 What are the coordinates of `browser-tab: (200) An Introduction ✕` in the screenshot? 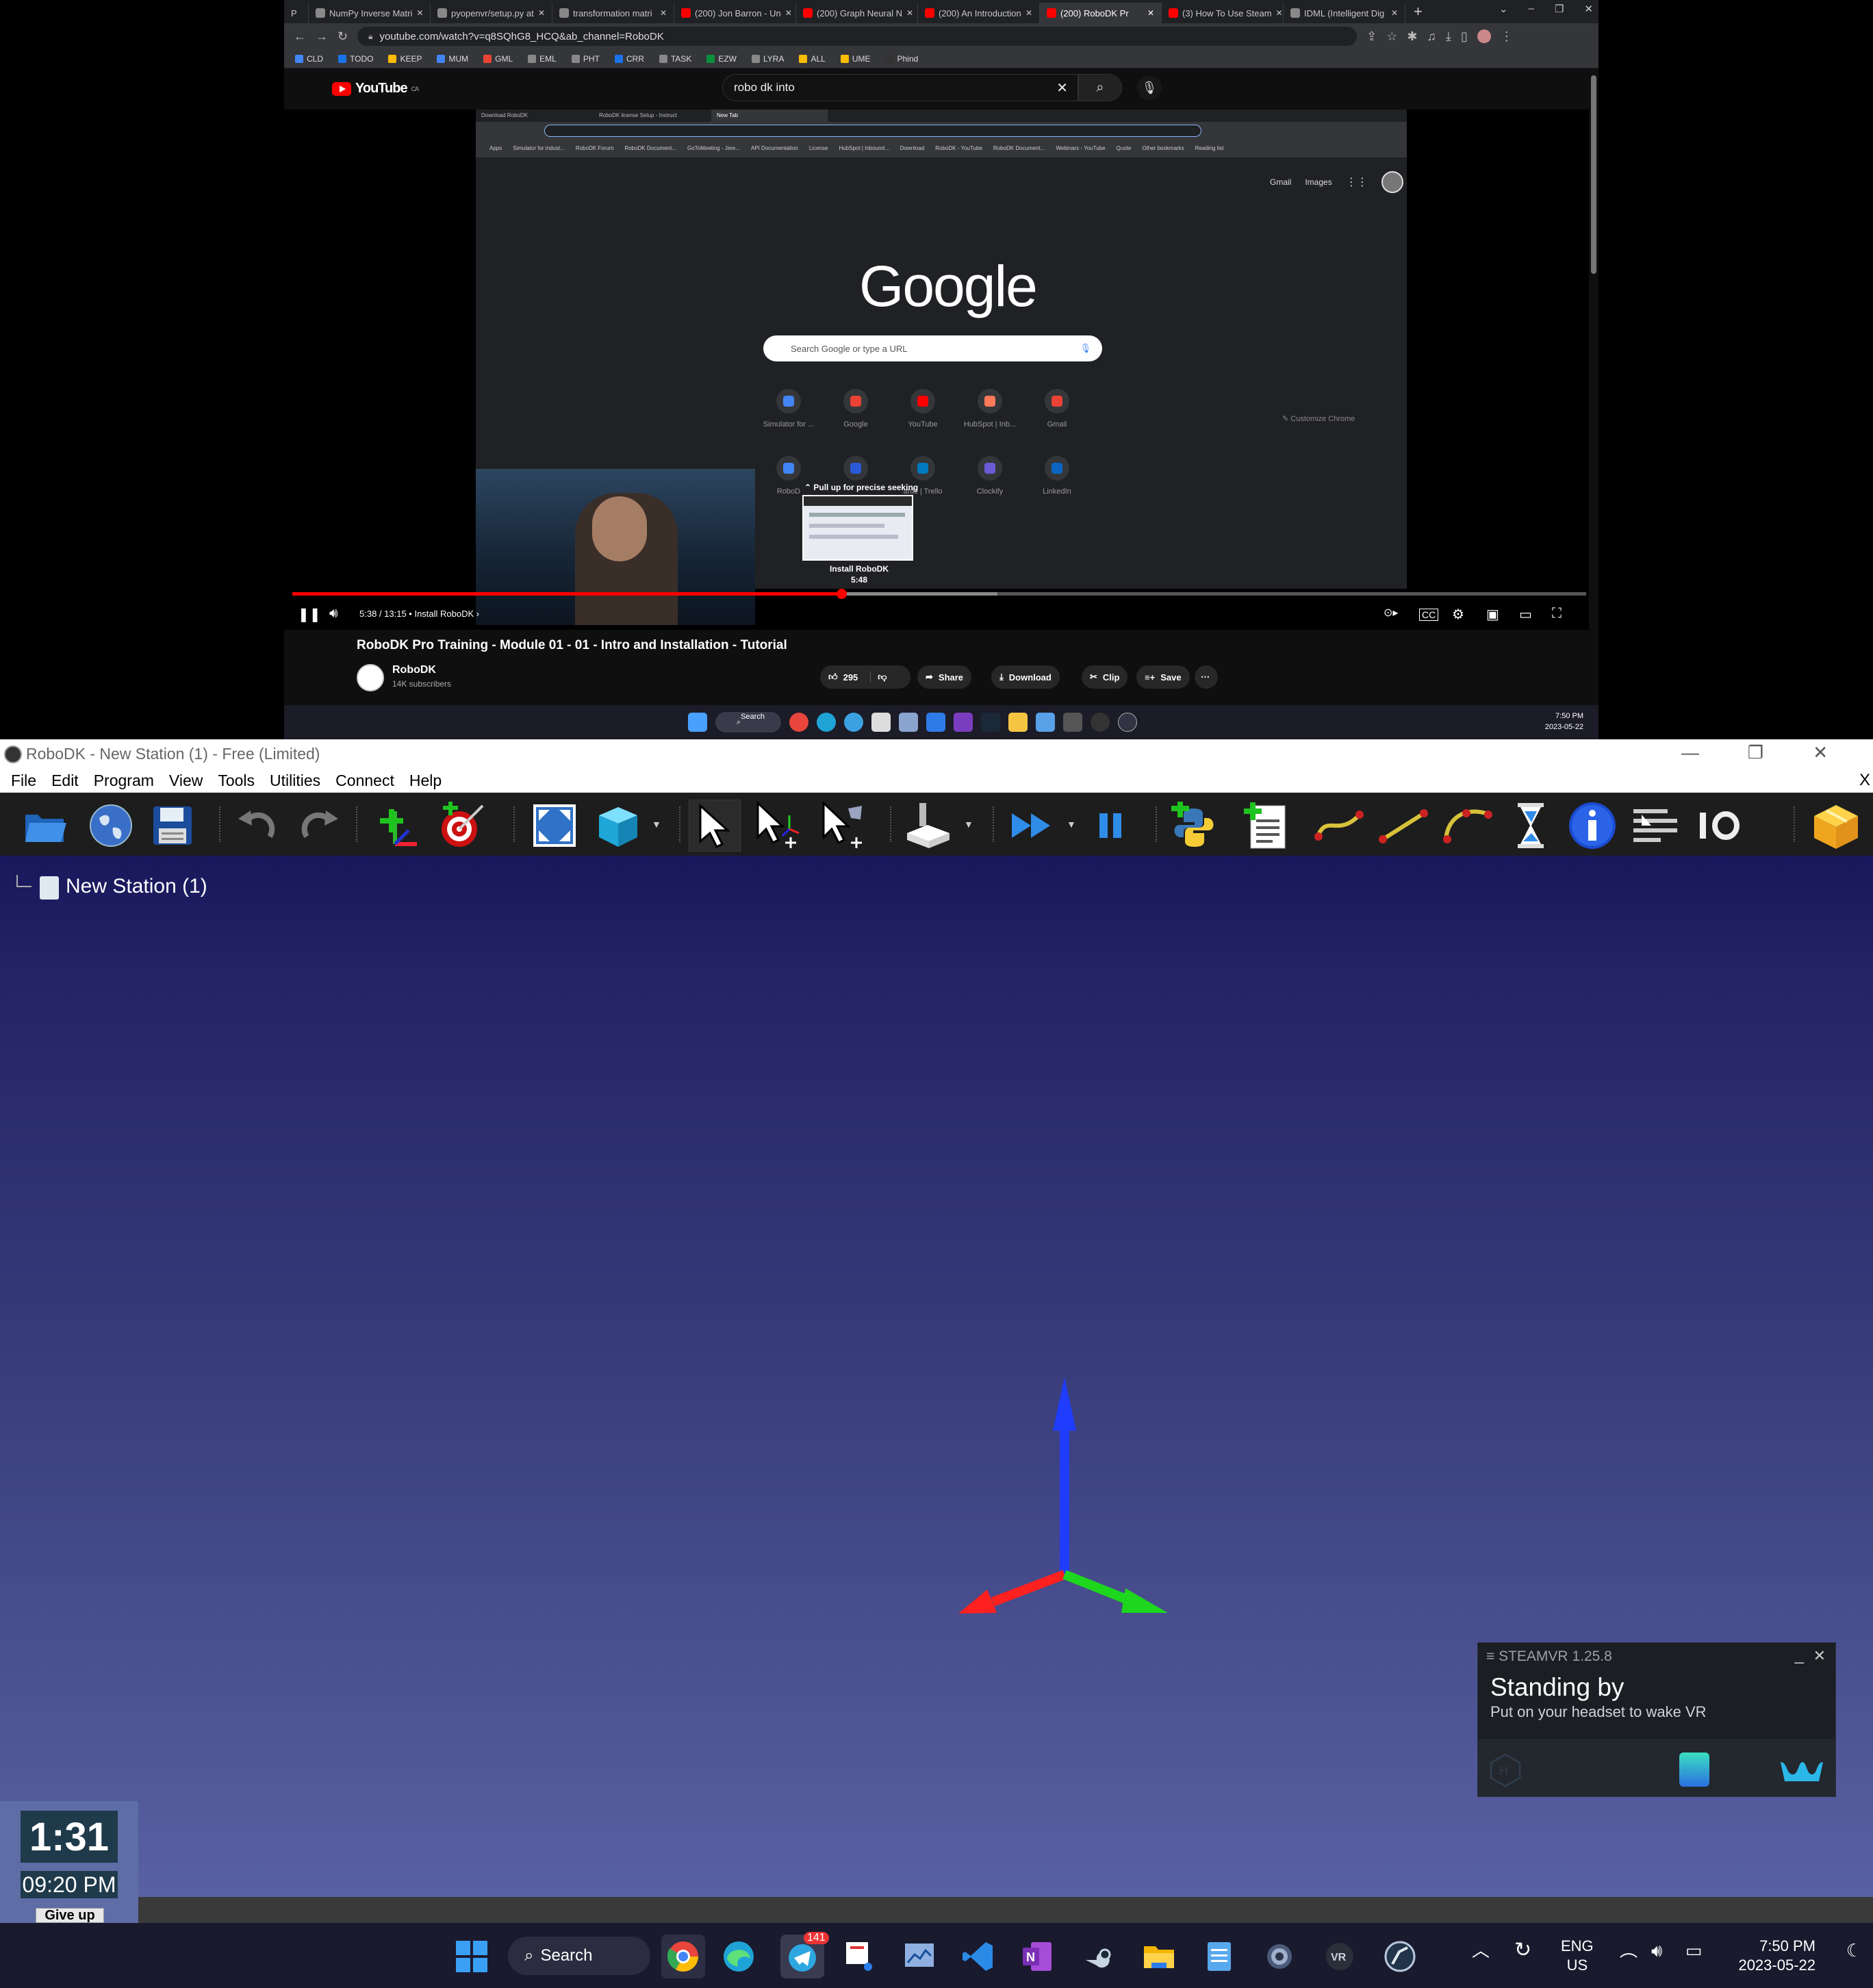 It's located at (979, 13).